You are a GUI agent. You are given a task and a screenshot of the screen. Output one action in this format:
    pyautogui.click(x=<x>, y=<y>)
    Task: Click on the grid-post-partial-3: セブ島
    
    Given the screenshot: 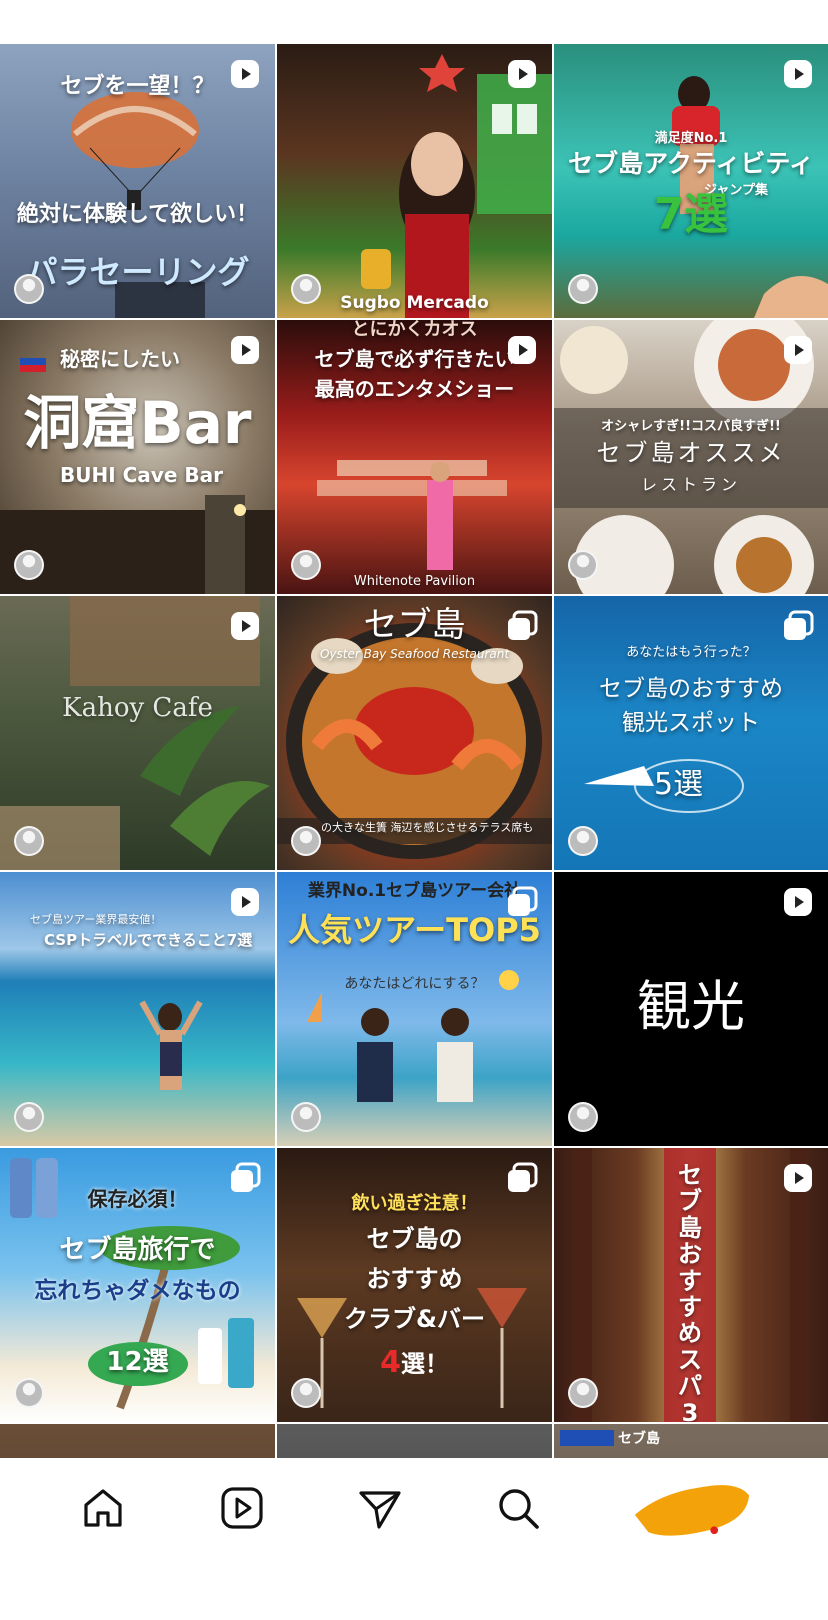 What is the action you would take?
    pyautogui.click(x=691, y=1441)
    